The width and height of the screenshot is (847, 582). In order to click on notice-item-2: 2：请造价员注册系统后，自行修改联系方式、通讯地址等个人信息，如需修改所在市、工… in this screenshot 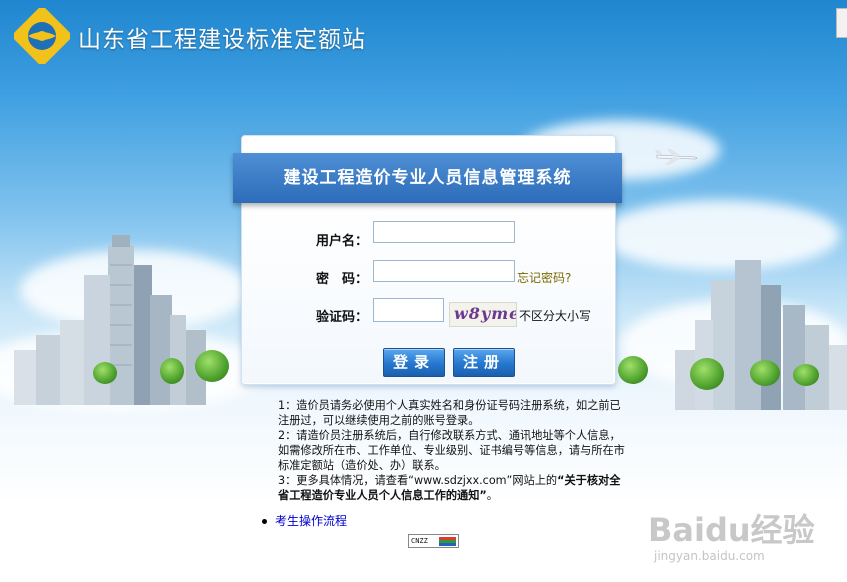, I will do `click(451, 450)`.